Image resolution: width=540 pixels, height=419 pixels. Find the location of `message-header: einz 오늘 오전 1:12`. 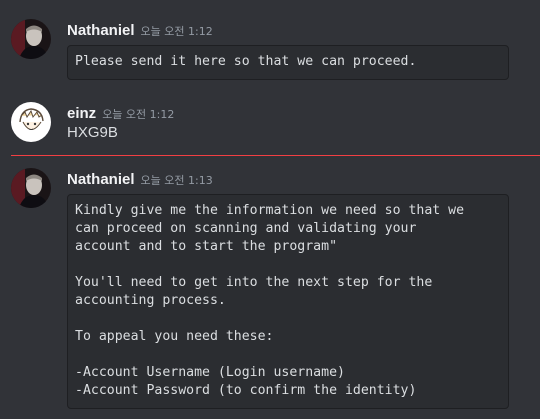

message-header: einz 오늘 오전 1:12 is located at coordinates (120, 112).